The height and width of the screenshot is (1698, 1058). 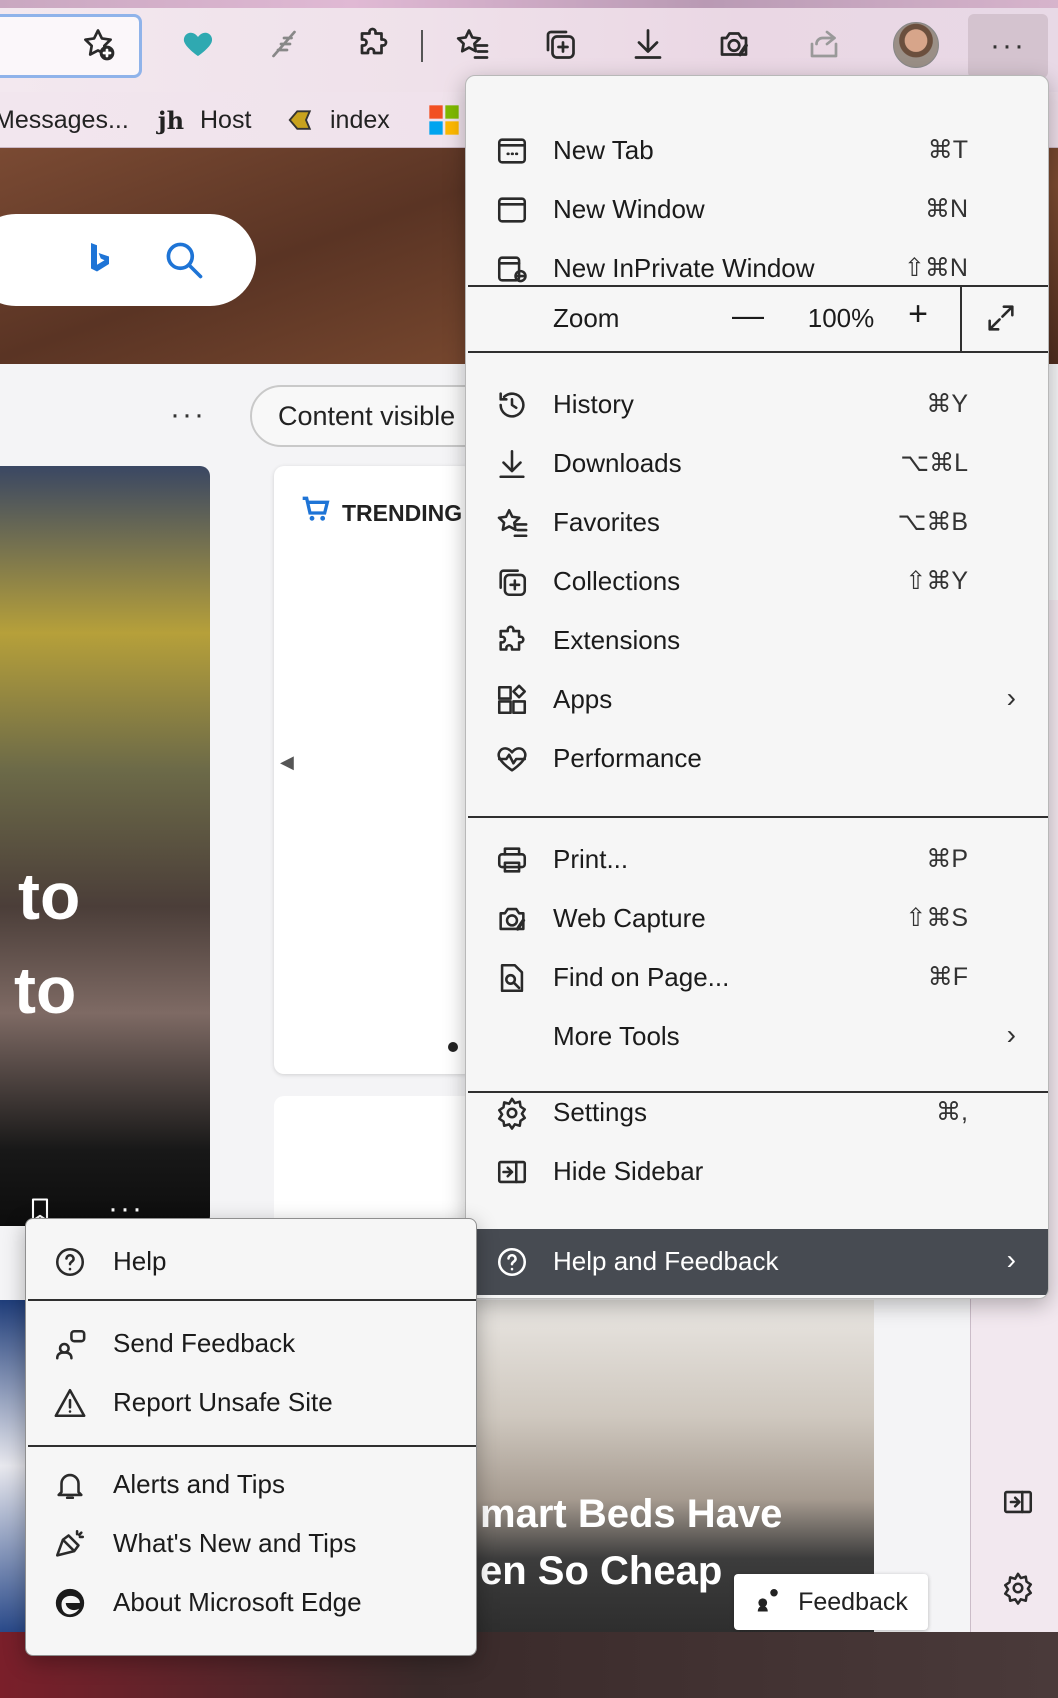 What do you see at coordinates (757, 523) in the screenshot?
I see `menu-item-favorites: Favorites ⌥⌘B` at bounding box center [757, 523].